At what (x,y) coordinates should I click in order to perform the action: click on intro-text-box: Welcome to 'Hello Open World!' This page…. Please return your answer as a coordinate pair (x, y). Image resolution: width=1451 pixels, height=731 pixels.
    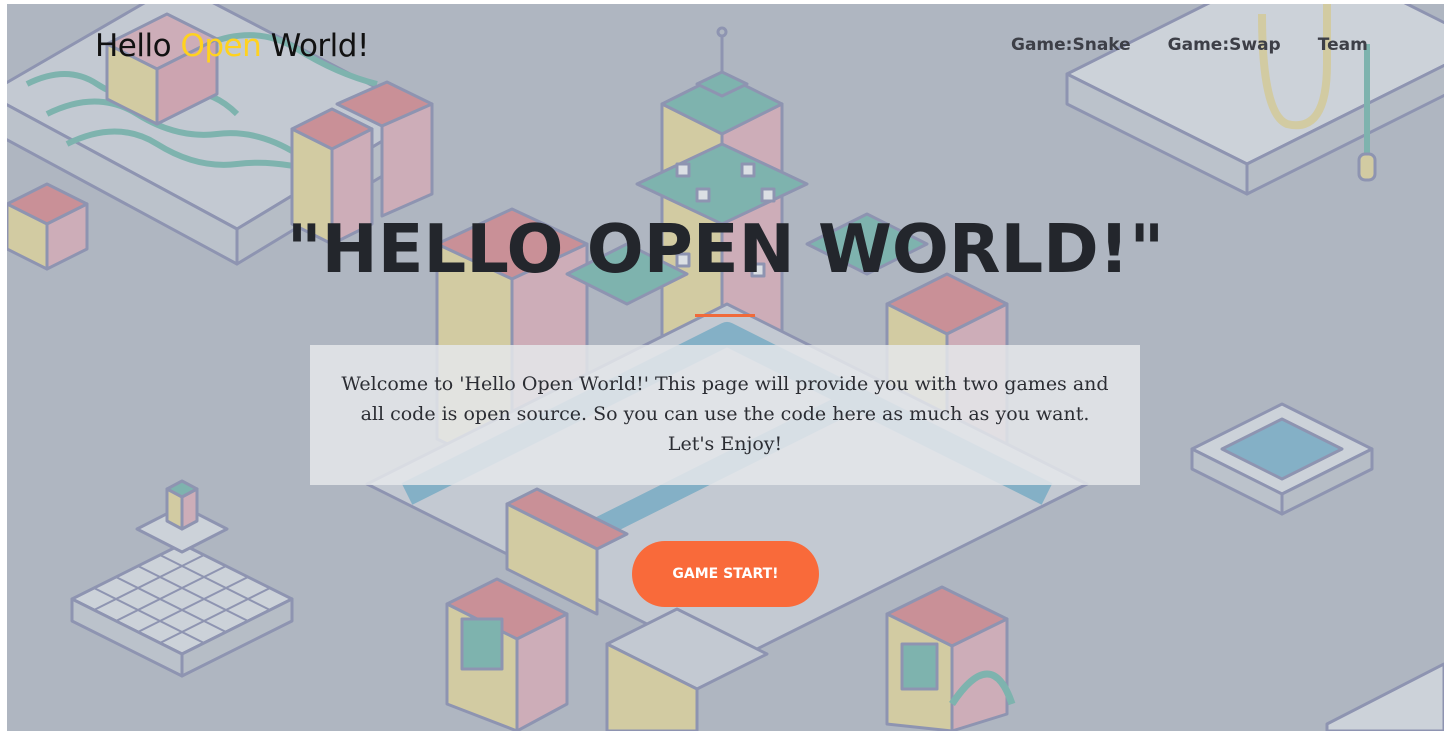
    Looking at the image, I should click on (725, 415).